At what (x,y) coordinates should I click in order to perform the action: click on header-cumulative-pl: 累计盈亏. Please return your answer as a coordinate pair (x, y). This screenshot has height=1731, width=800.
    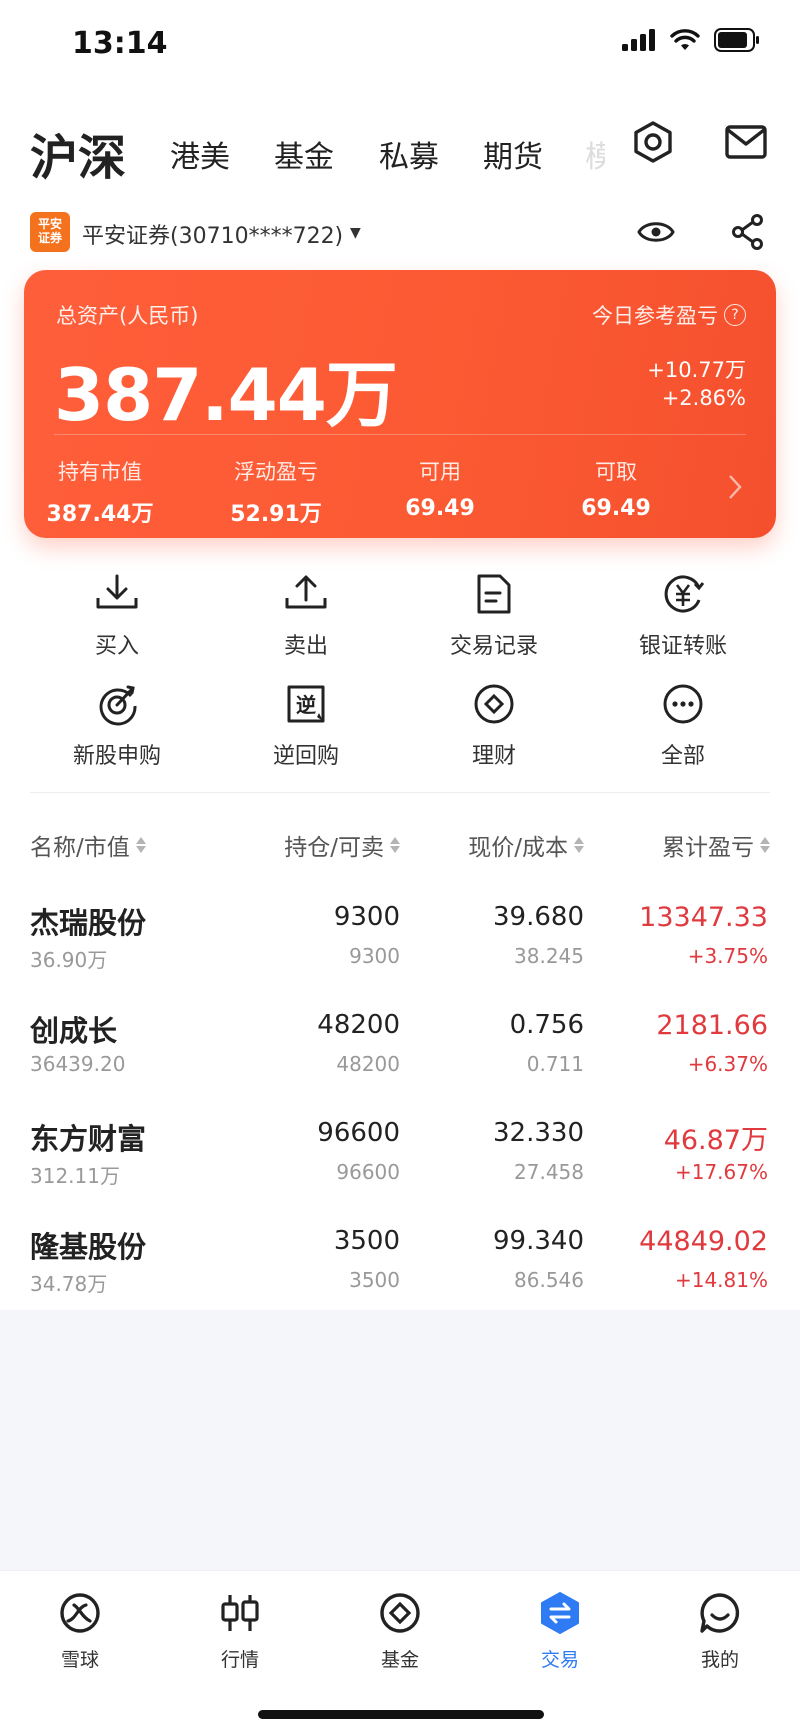
    Looking at the image, I should click on (716, 845).